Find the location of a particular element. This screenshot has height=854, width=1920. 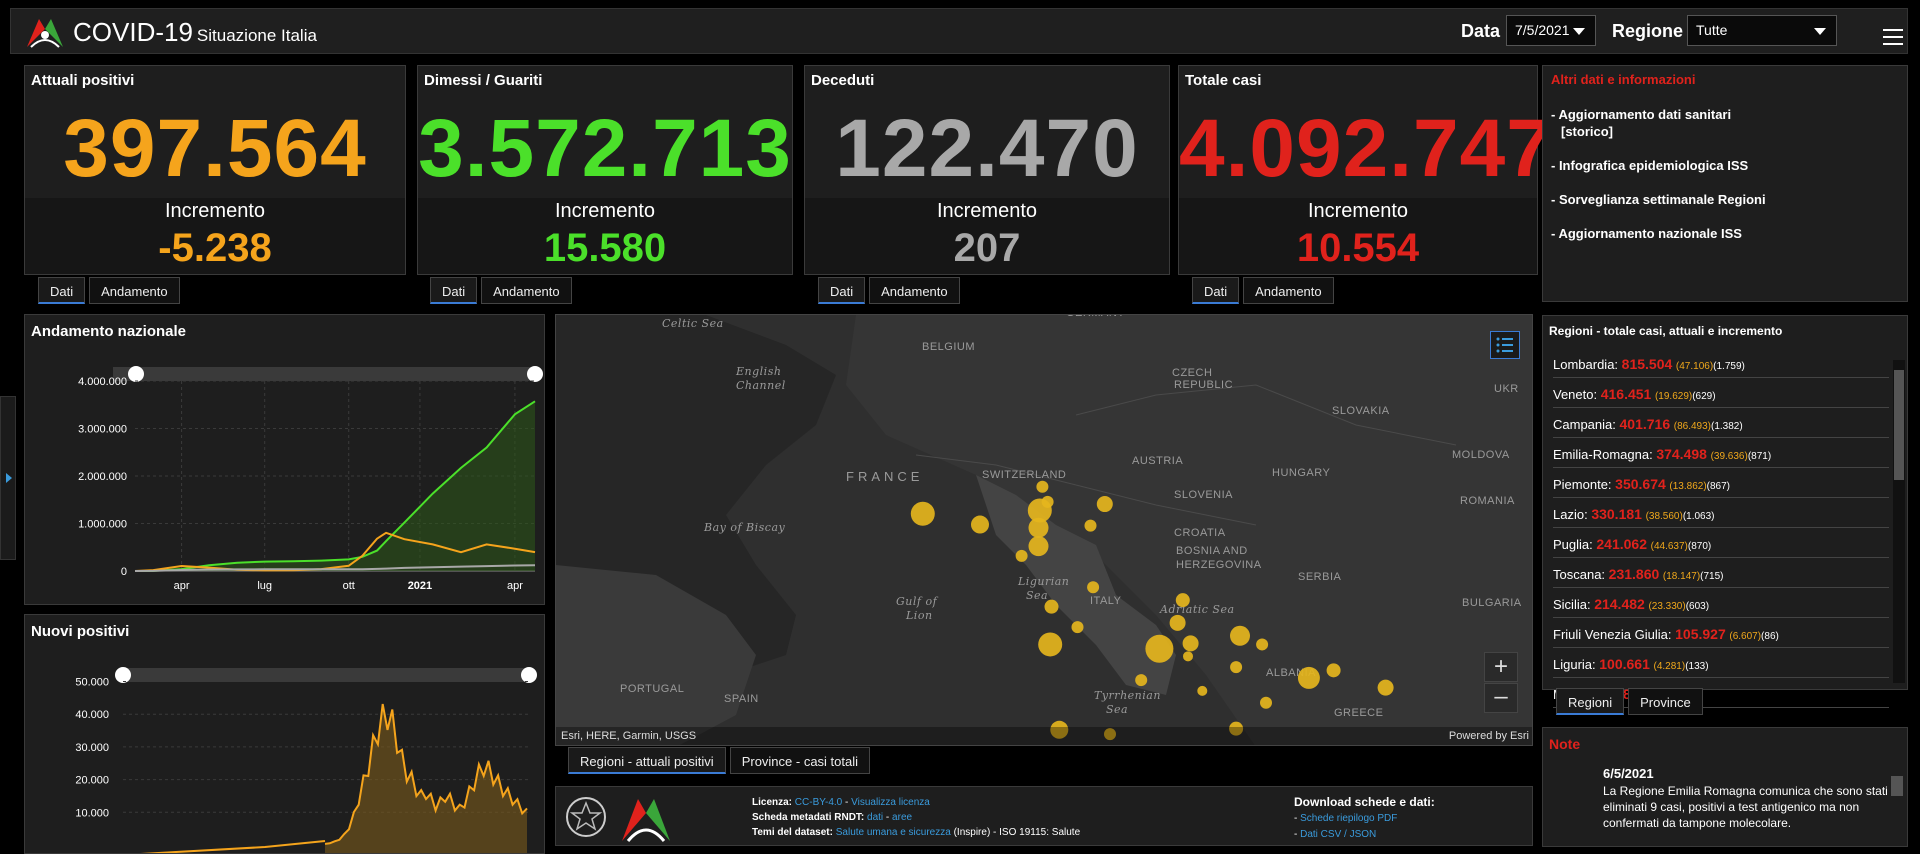

card-value: 3.572.713 is located at coordinates (605, 148).